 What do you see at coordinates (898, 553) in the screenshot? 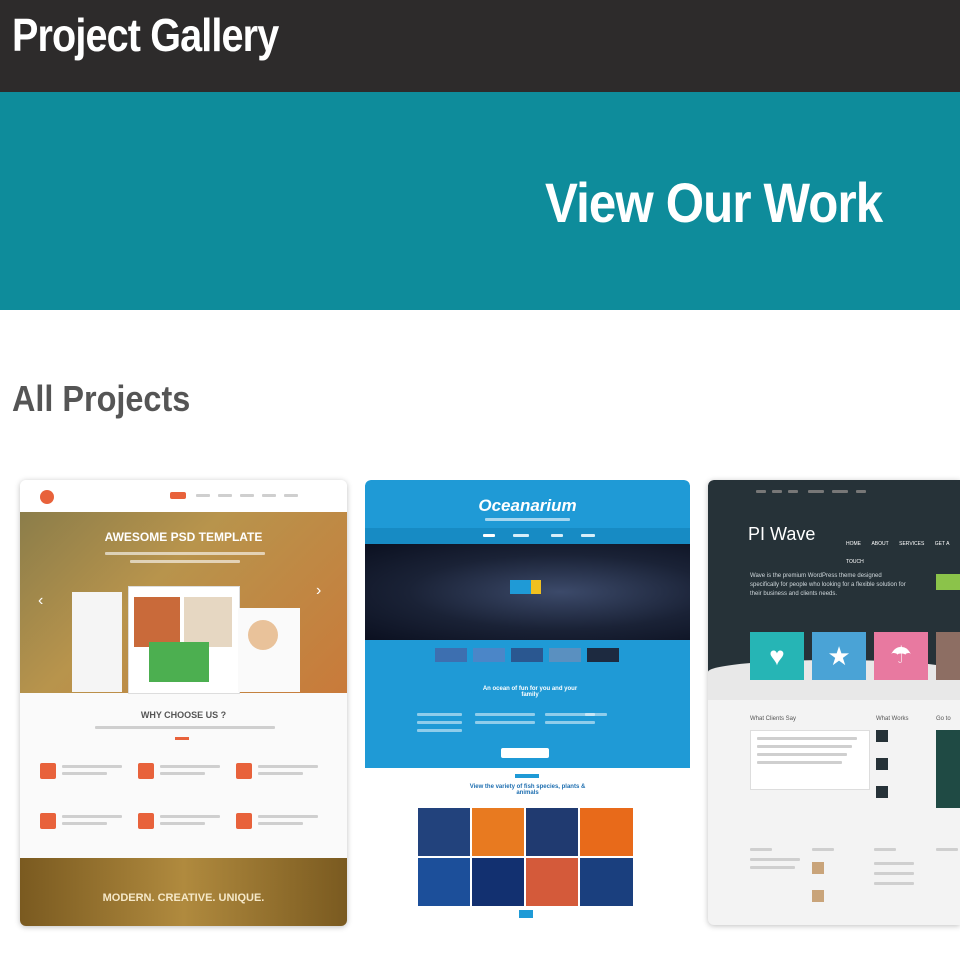
I see `nav-item: GET A TOUCH` at bounding box center [898, 553].